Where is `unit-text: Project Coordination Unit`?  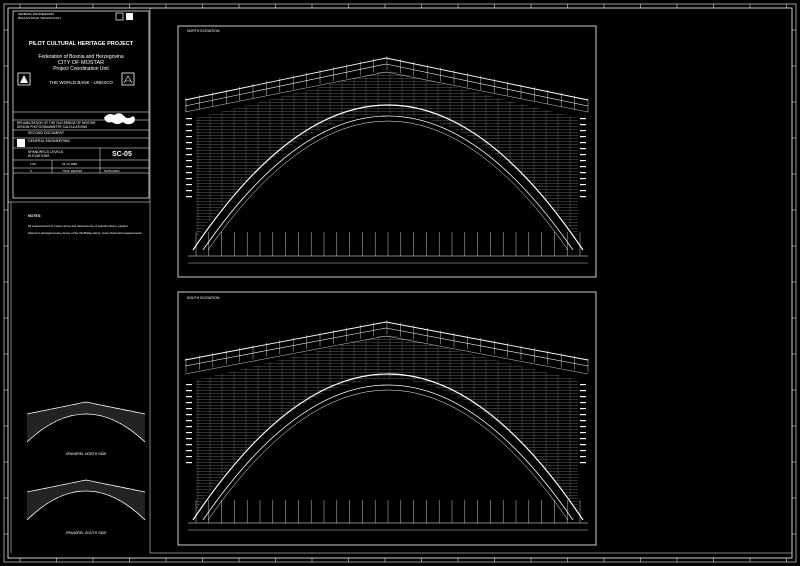 unit-text: Project Coordination Unit is located at coordinates (81, 69).